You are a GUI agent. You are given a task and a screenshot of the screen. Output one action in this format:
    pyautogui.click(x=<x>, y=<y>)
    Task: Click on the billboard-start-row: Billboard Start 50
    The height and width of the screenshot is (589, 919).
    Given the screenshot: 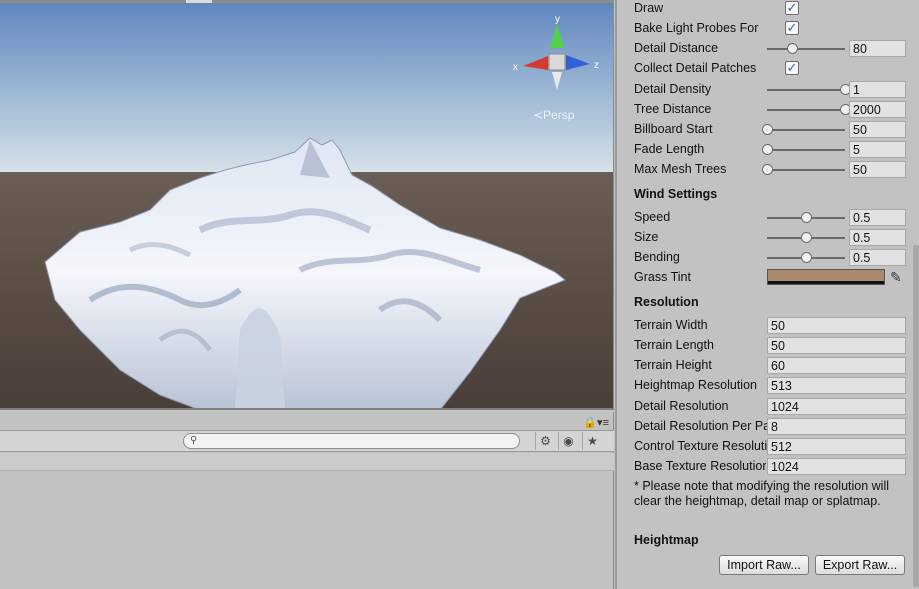 What is the action you would take?
    pyautogui.click(x=770, y=130)
    